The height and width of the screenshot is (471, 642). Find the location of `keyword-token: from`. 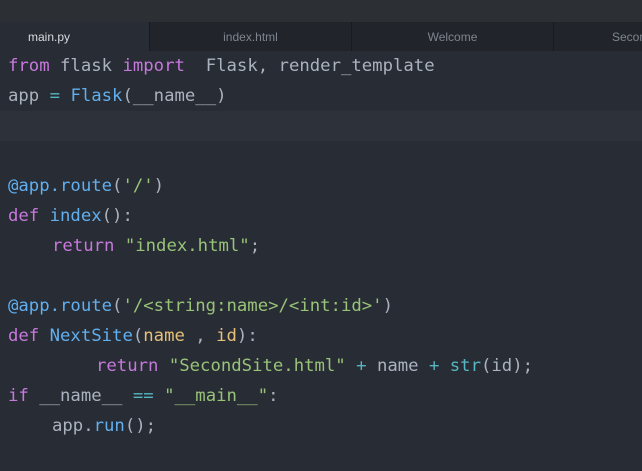

keyword-token: from is located at coordinates (29, 66).